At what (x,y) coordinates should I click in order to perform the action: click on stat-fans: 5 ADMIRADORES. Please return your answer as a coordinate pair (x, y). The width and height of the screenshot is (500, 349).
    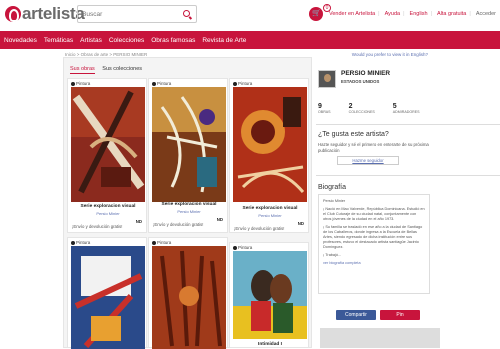
    Looking at the image, I should click on (406, 108).